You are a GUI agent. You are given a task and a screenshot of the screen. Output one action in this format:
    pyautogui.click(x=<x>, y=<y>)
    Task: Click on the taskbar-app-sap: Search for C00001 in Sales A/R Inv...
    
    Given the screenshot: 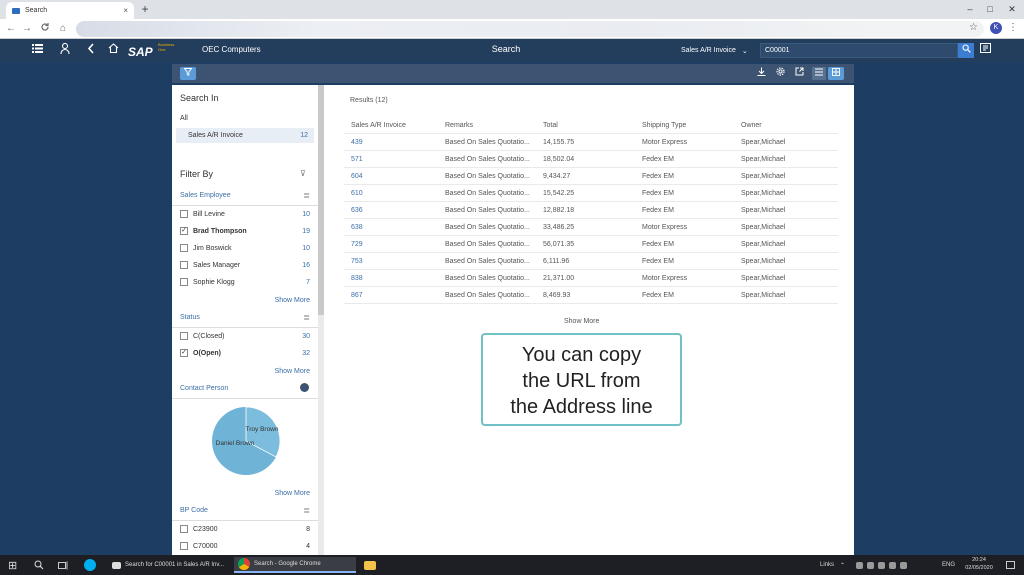 What is the action you would take?
    pyautogui.click(x=170, y=565)
    